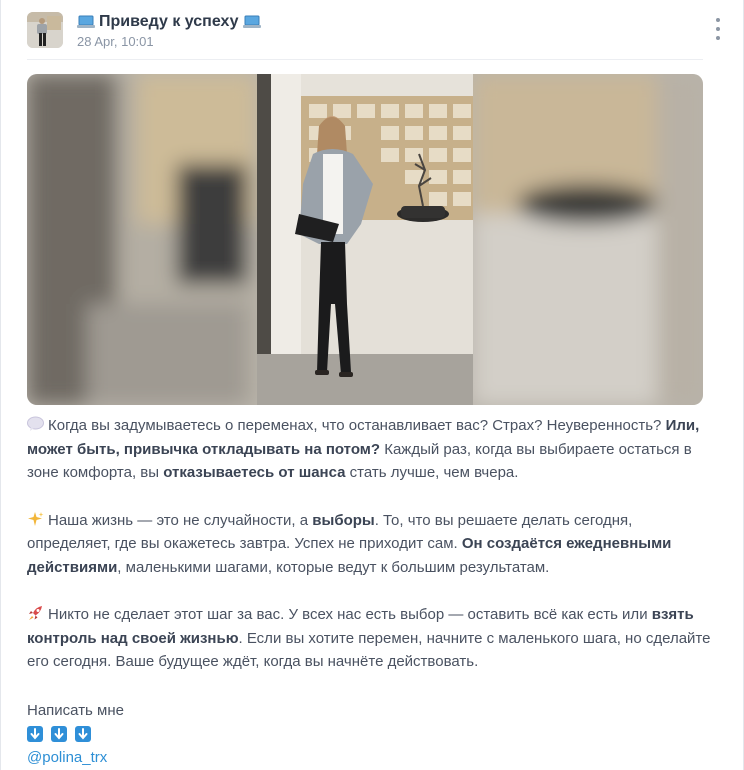  Describe the element at coordinates (115, 41) in the screenshot. I see `post-date: 28 Apr, 10:01` at that location.